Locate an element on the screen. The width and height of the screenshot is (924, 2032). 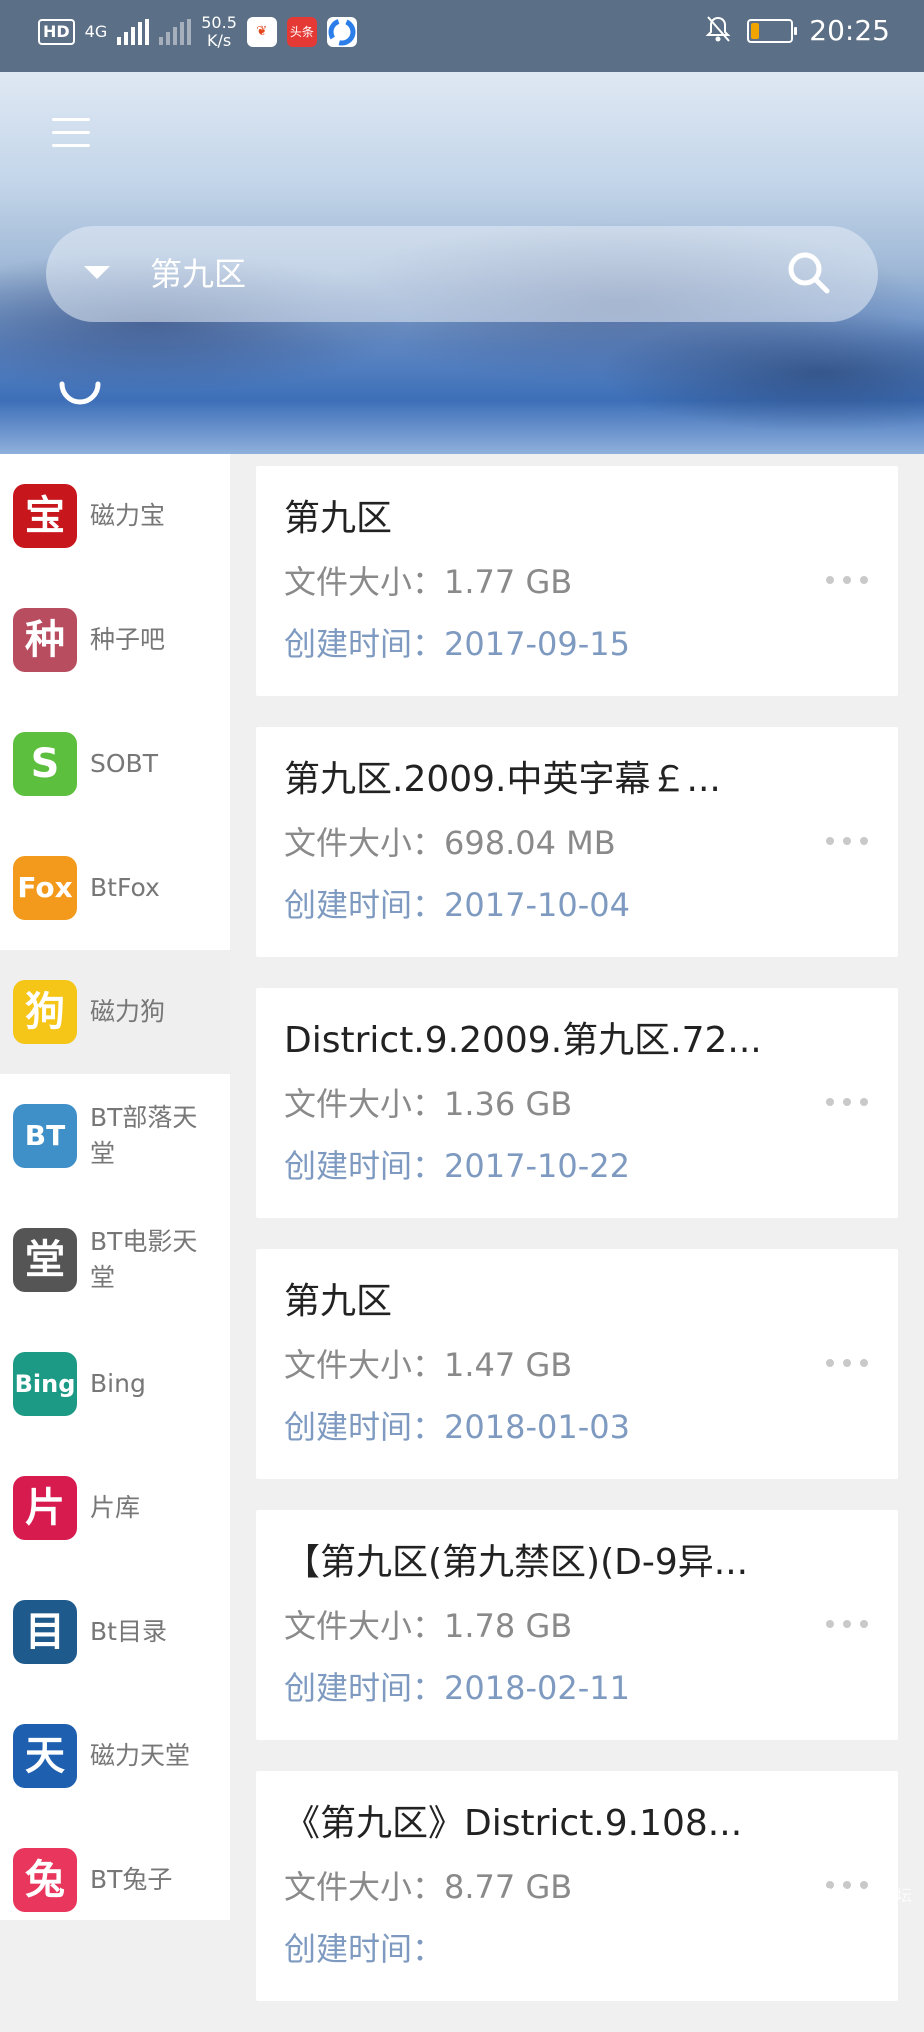
search-bar: 第九区 is located at coordinates (462, 274).